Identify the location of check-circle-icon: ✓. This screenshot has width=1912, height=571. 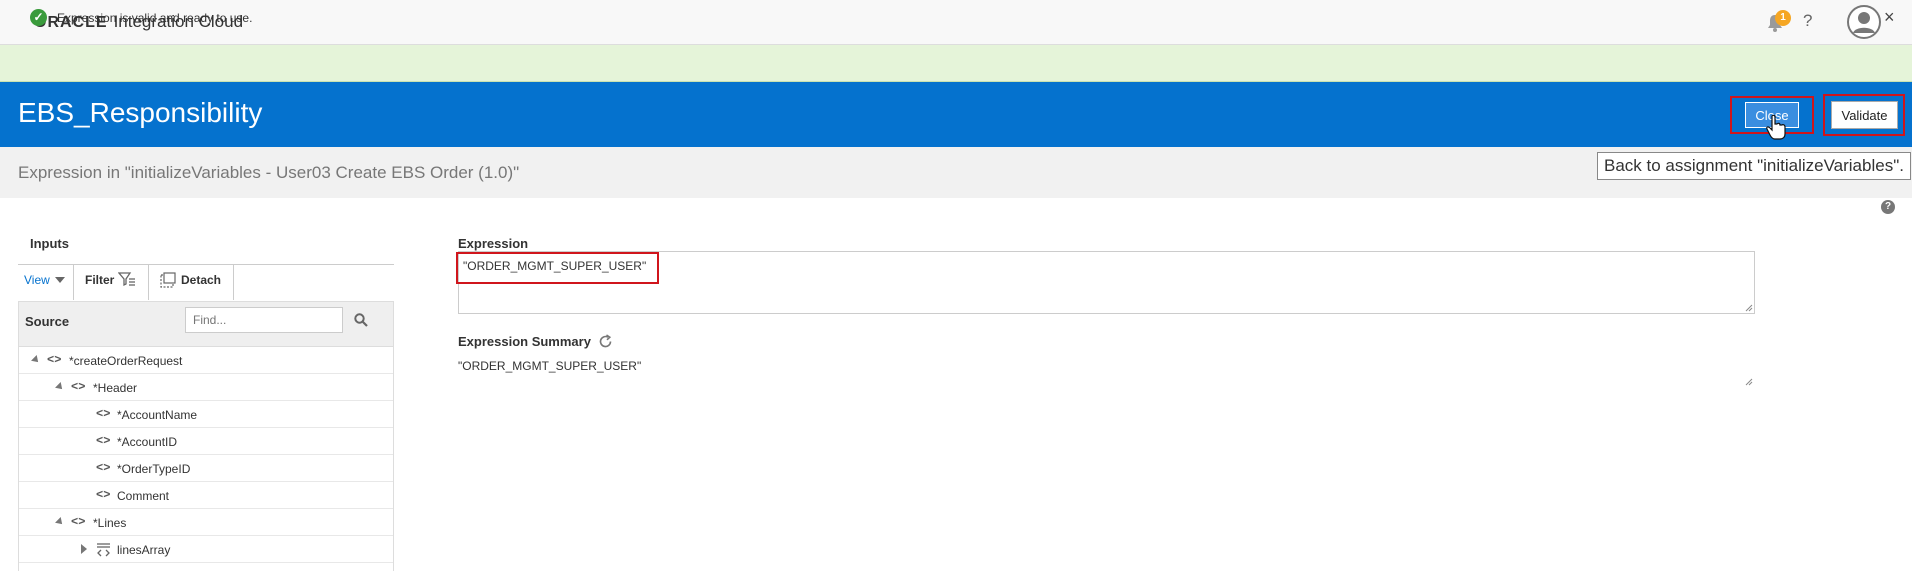
(38, 17).